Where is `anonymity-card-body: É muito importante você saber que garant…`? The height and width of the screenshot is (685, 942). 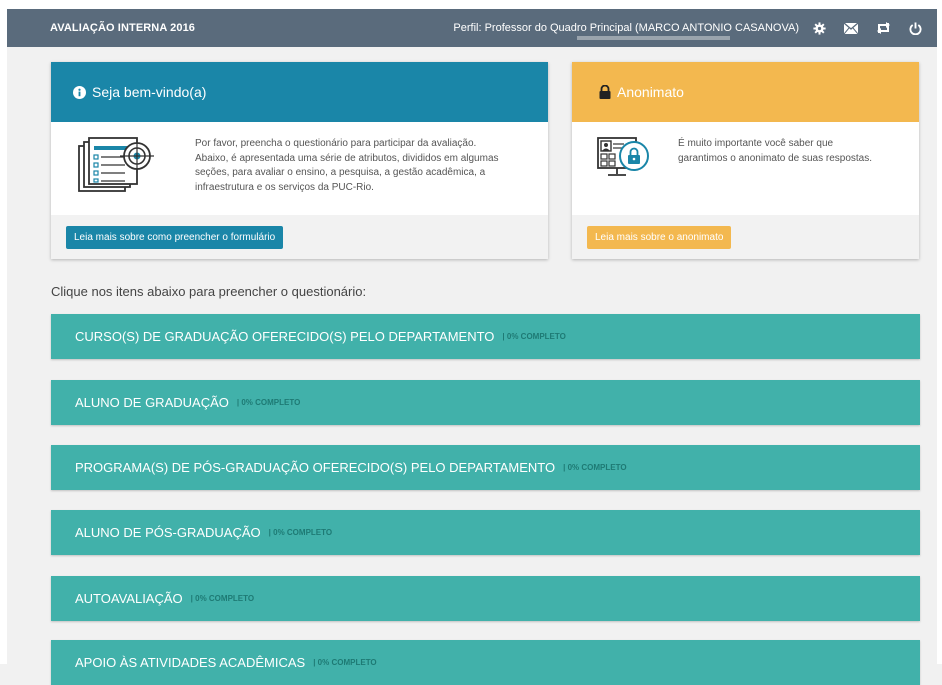 anonymity-card-body: É muito importante você saber que garant… is located at coordinates (745, 168).